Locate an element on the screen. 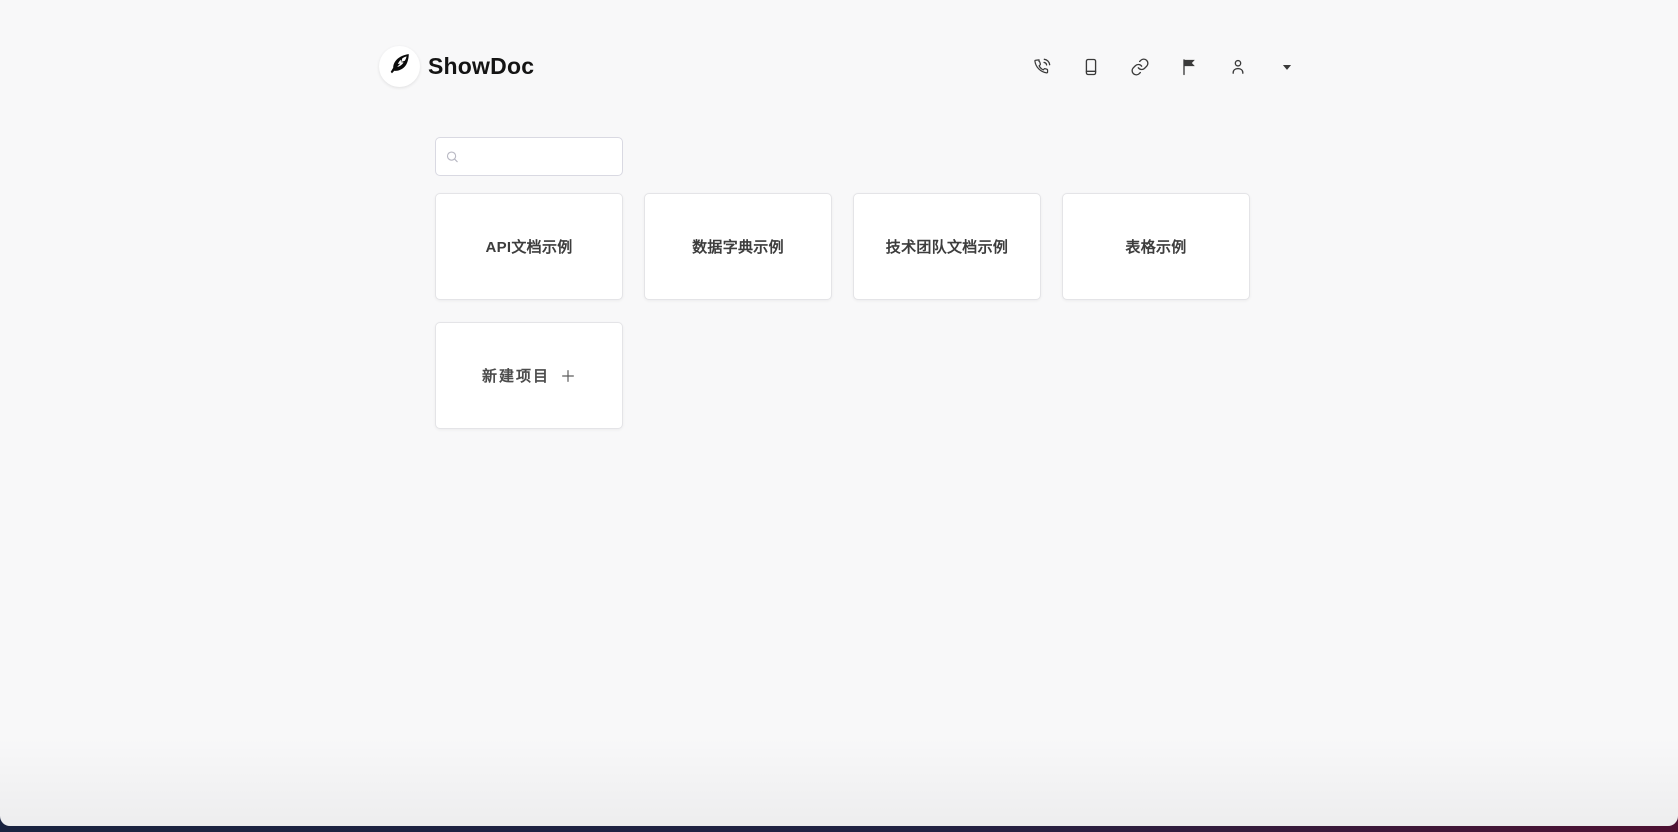 The width and height of the screenshot is (1678, 832). logo-circle is located at coordinates (399, 66).